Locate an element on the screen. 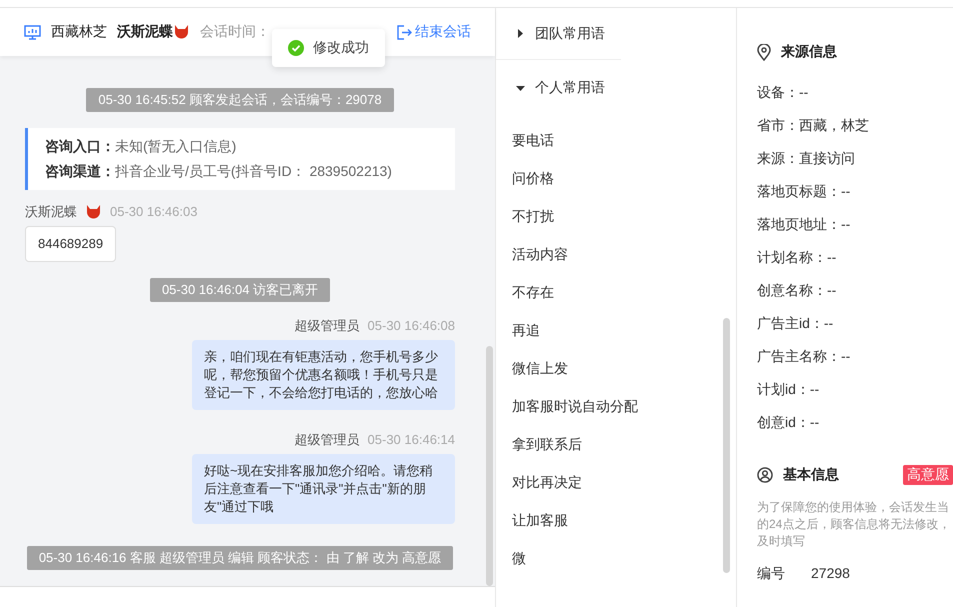 This screenshot has width=953, height=607. caret-down-icon is located at coordinates (520, 88).